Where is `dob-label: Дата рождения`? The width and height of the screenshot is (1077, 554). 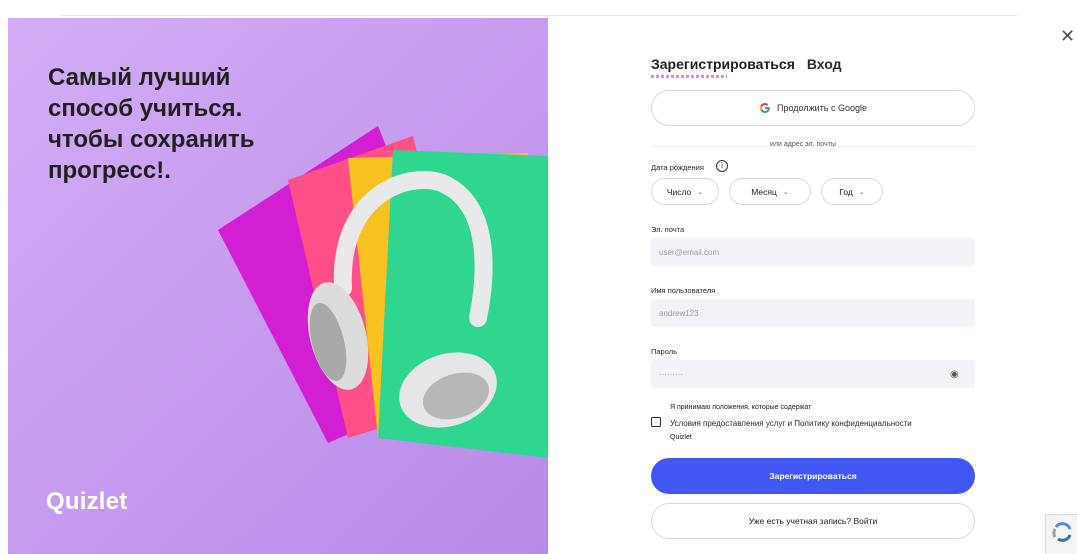 dob-label: Дата рождения is located at coordinates (677, 167).